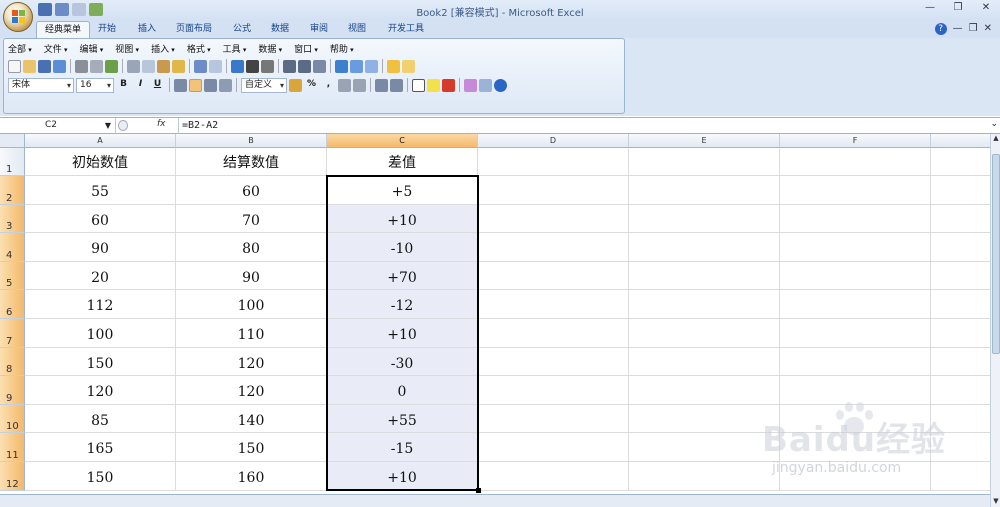 Image resolution: width=1000 pixels, height=507 pixels. What do you see at coordinates (402, 141) in the screenshot?
I see `column-header-c: C` at bounding box center [402, 141].